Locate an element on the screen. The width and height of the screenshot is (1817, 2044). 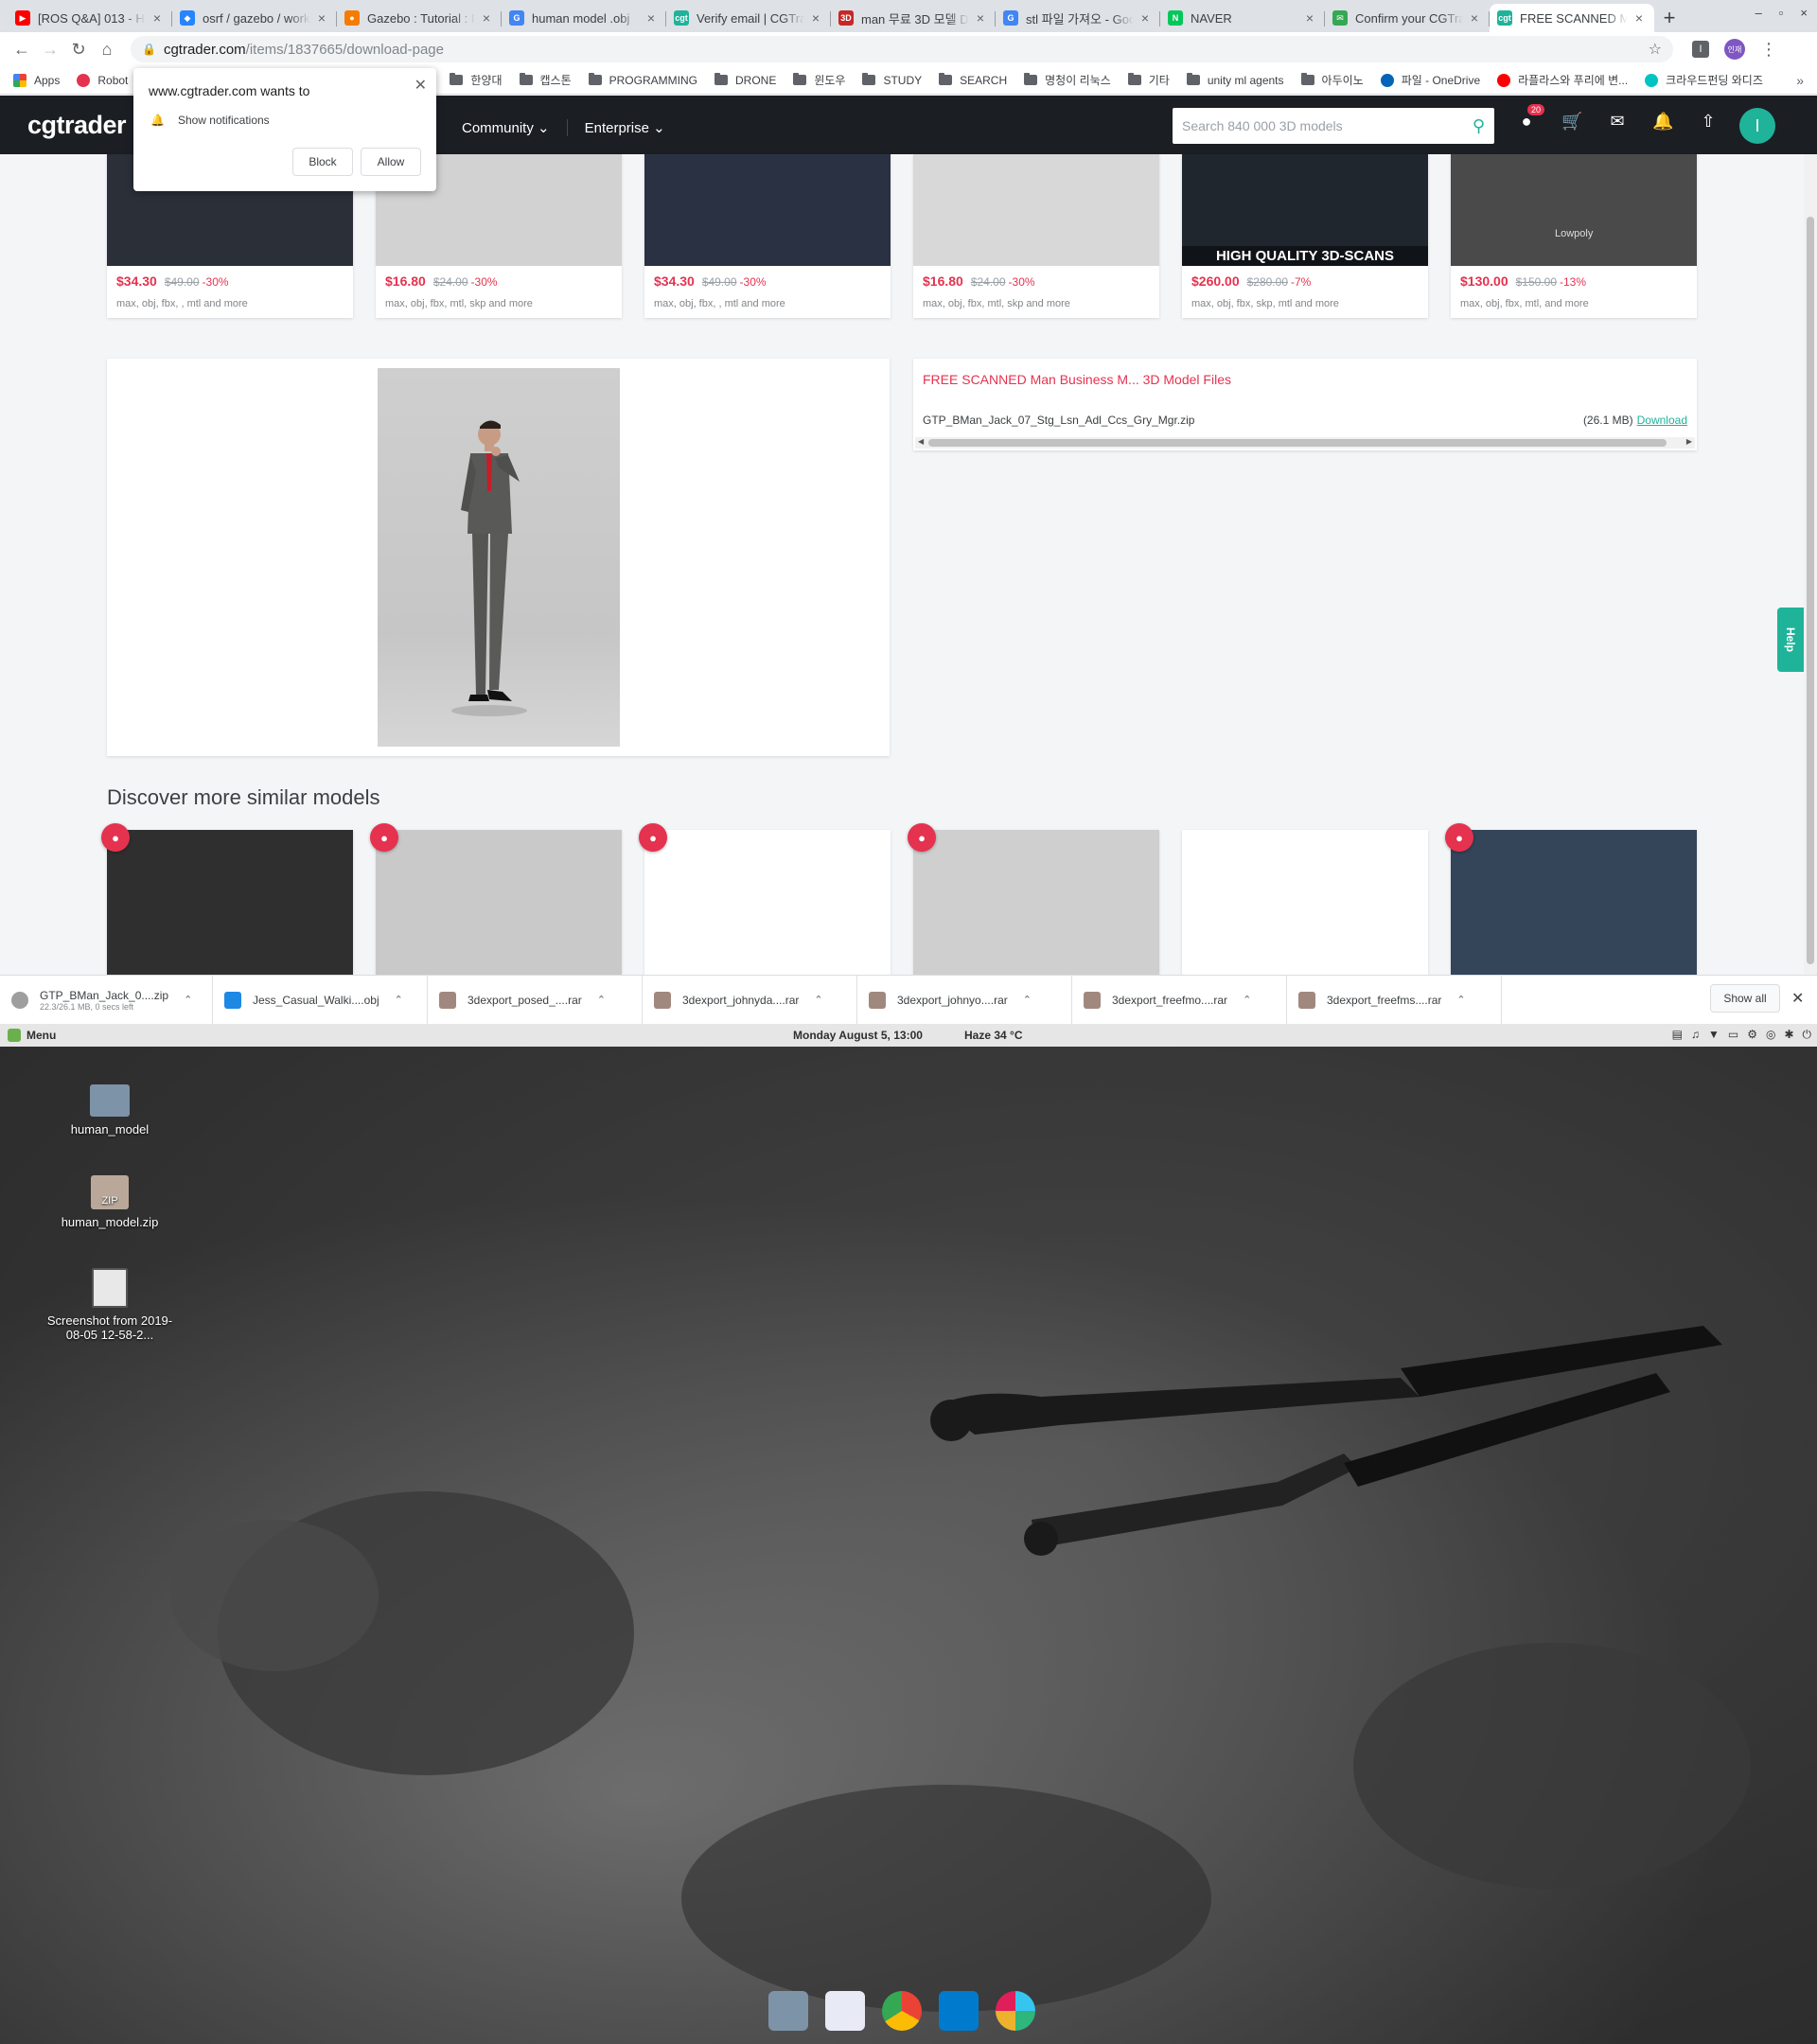
nav-community: Community ⌄ is located at coordinates (507, 127).